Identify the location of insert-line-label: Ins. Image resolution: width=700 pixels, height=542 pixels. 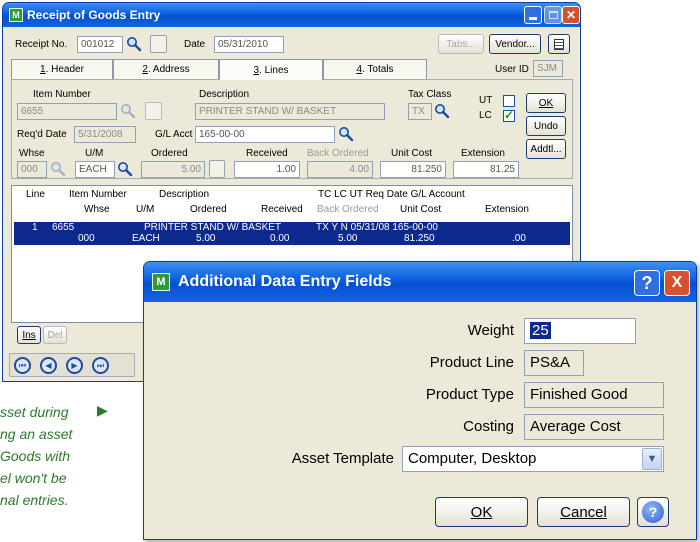
(29, 335).